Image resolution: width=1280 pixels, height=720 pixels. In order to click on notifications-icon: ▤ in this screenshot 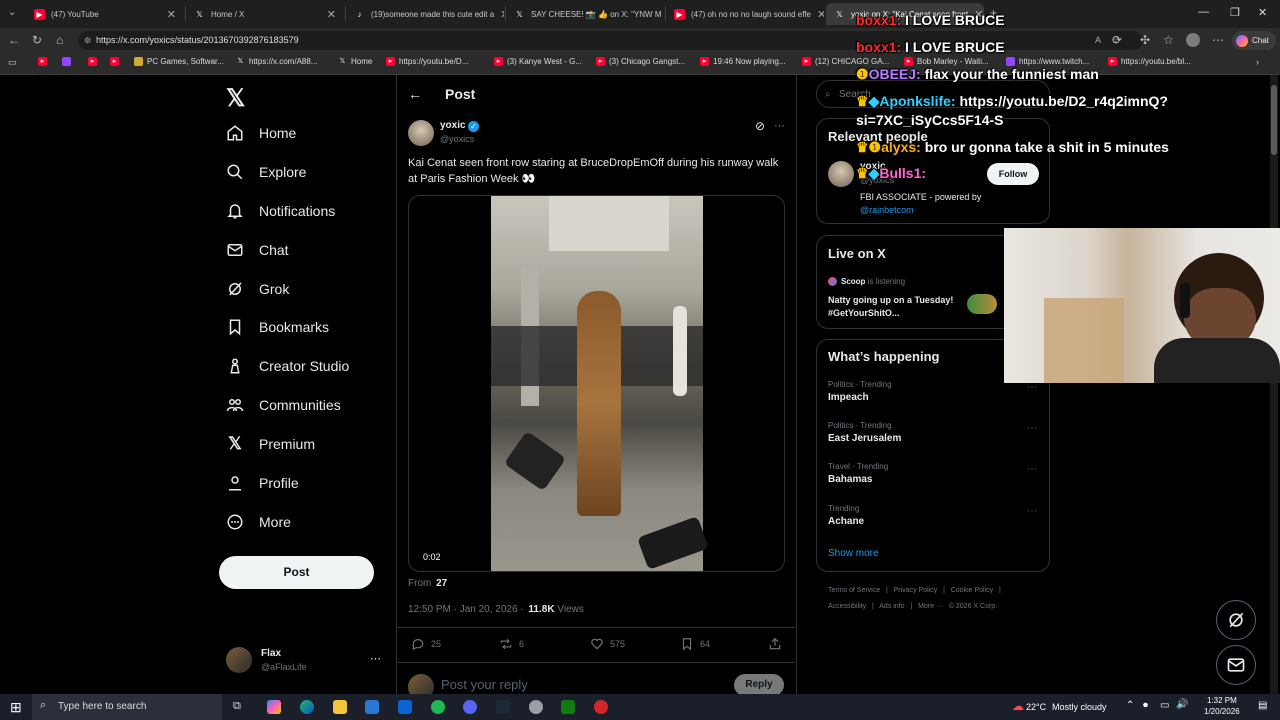, I will do `click(1262, 705)`.